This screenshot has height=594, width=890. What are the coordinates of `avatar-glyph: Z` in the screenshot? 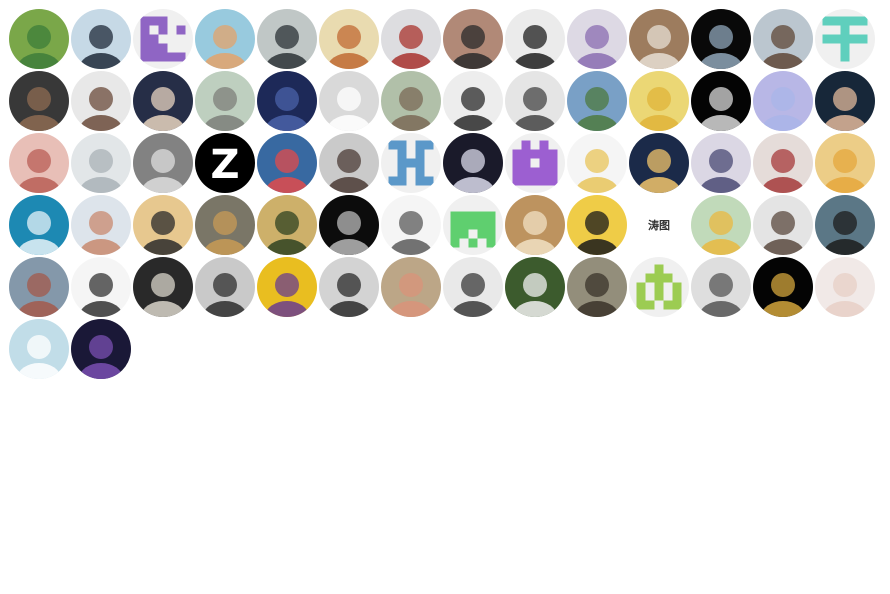 It's located at (224, 165).